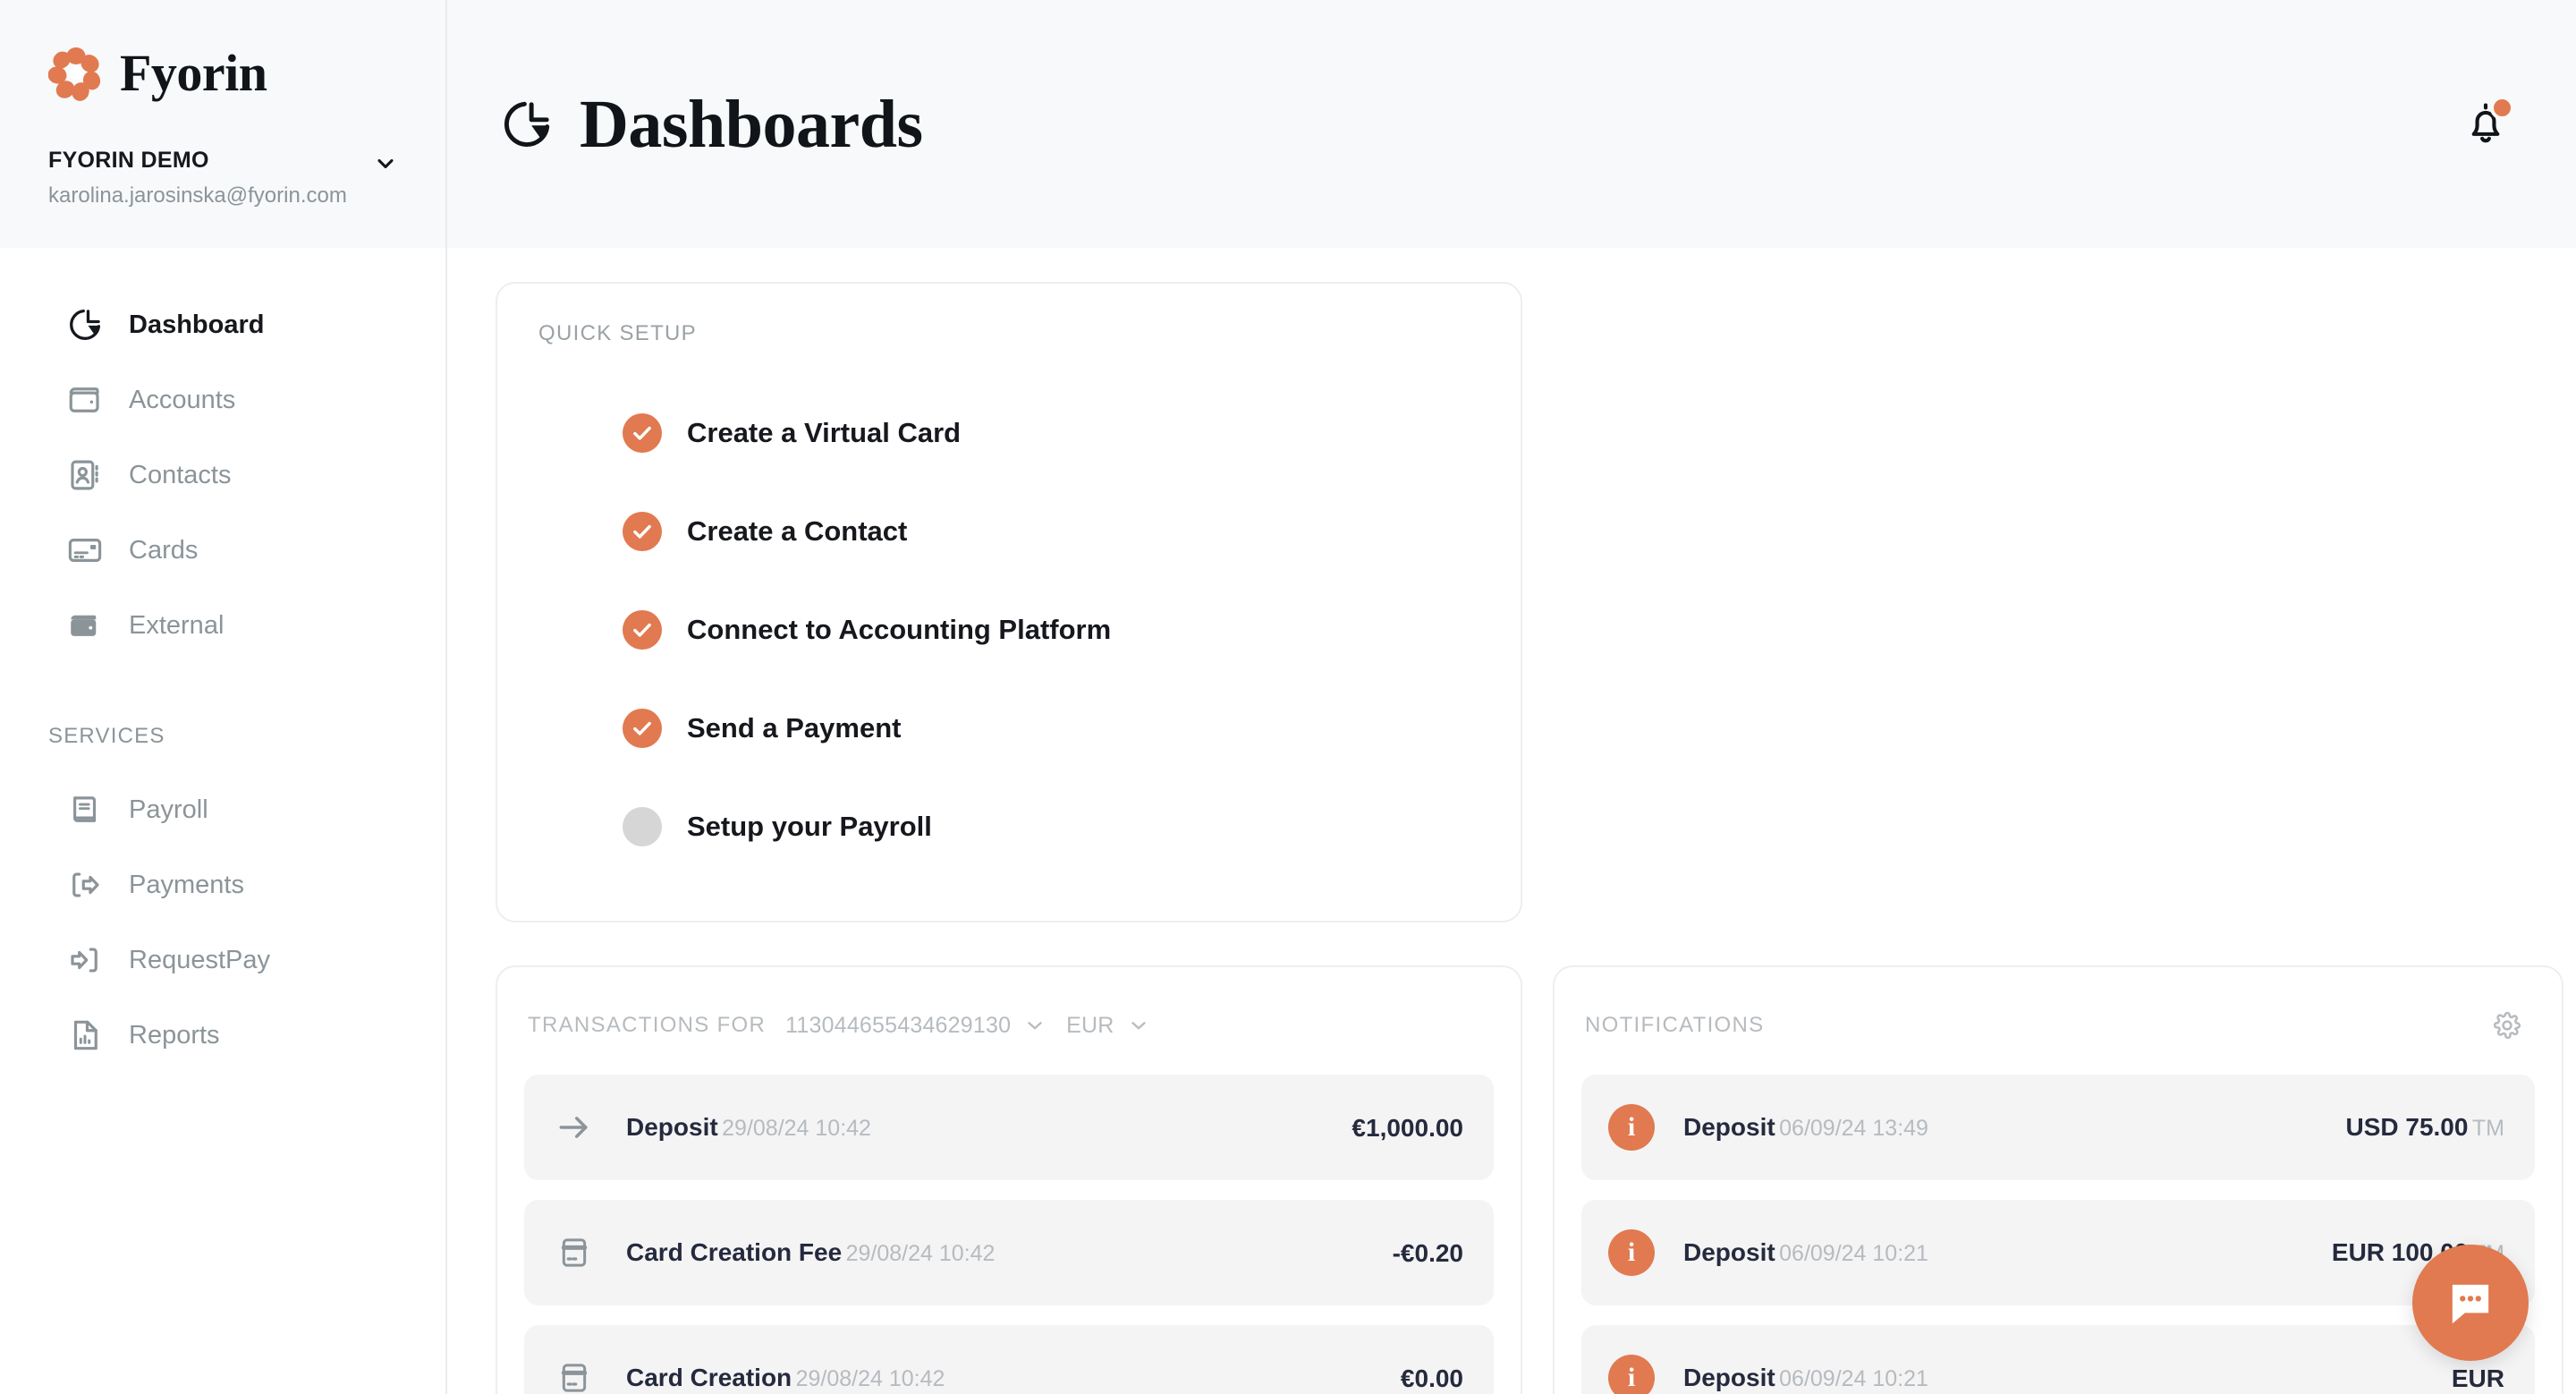  I want to click on quick-setup-item: Setup your Payroll, so click(1009, 827).